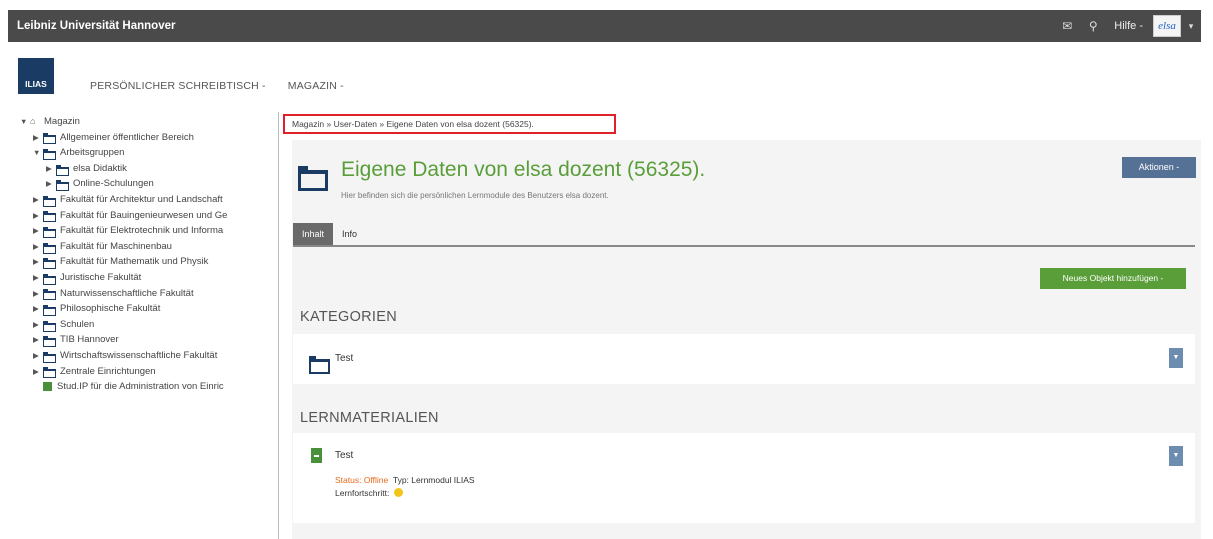  What do you see at coordinates (108, 372) in the screenshot?
I see `tree-item-label: Zentrale Einrichtungen` at bounding box center [108, 372].